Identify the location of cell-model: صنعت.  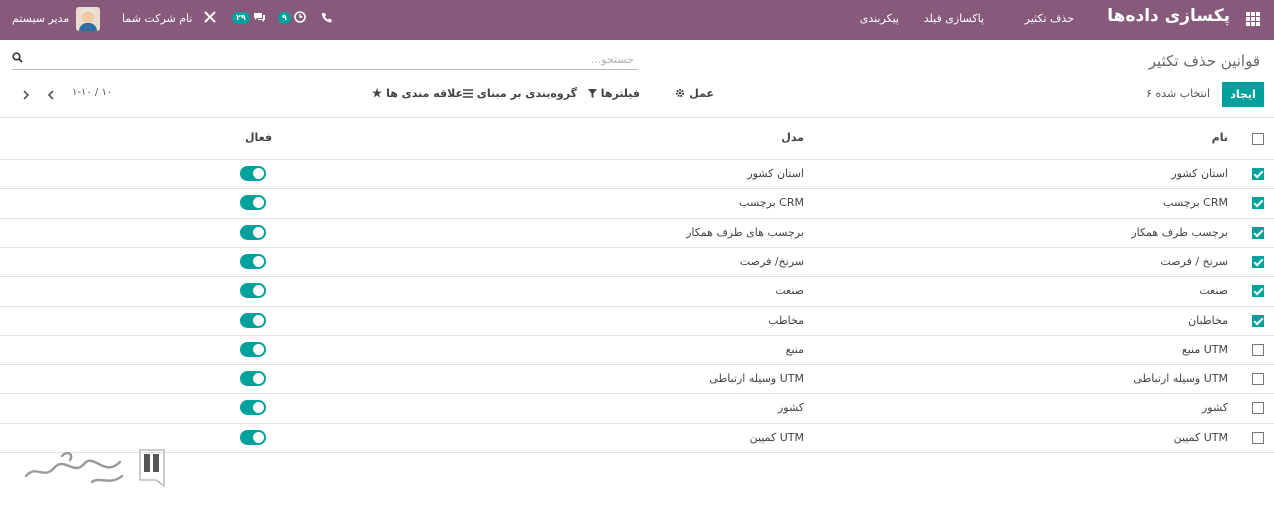
(789, 291).